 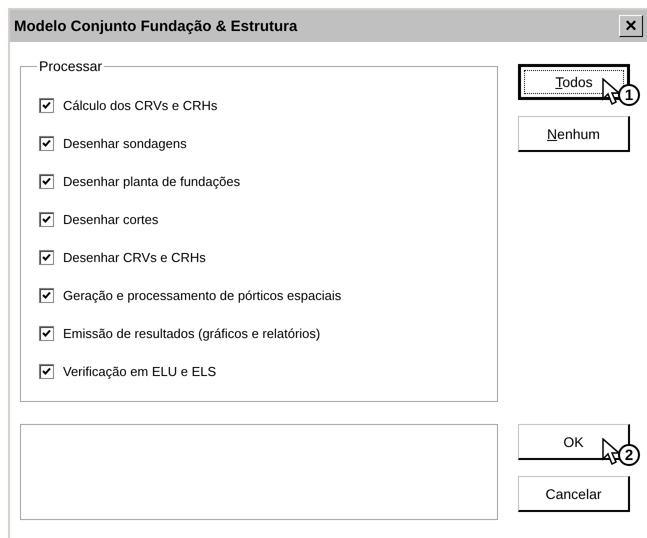 What do you see at coordinates (629, 95) in the screenshot?
I see `callout-number: 1` at bounding box center [629, 95].